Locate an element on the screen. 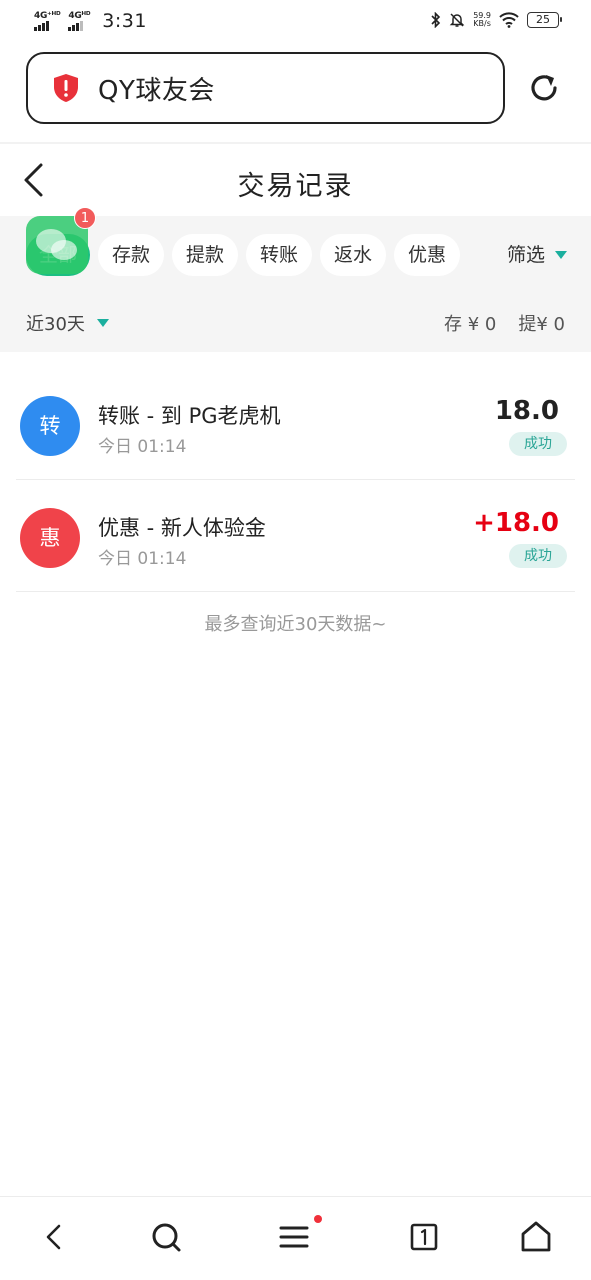 Image resolution: width=591 pixels, height=1280 pixels. chip-transfer: 转账 is located at coordinates (279, 255).